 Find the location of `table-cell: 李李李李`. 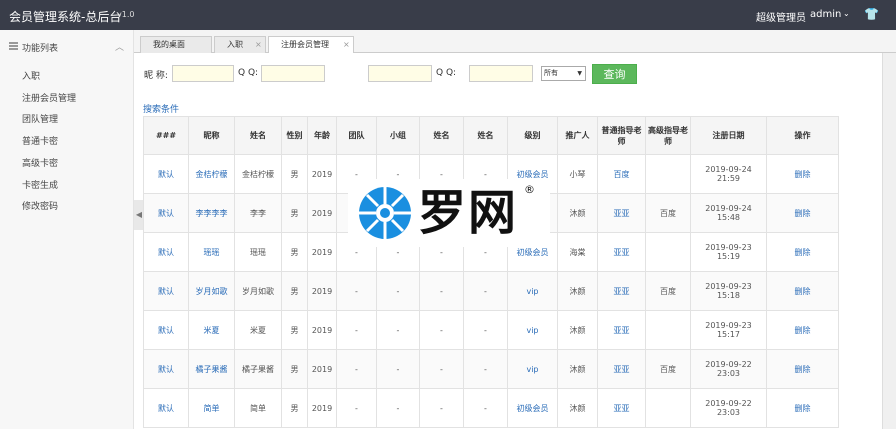

table-cell: 李李李李 is located at coordinates (211, 213).